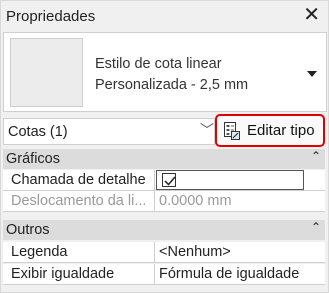  I want to click on checkmark-icon, so click(170, 181).